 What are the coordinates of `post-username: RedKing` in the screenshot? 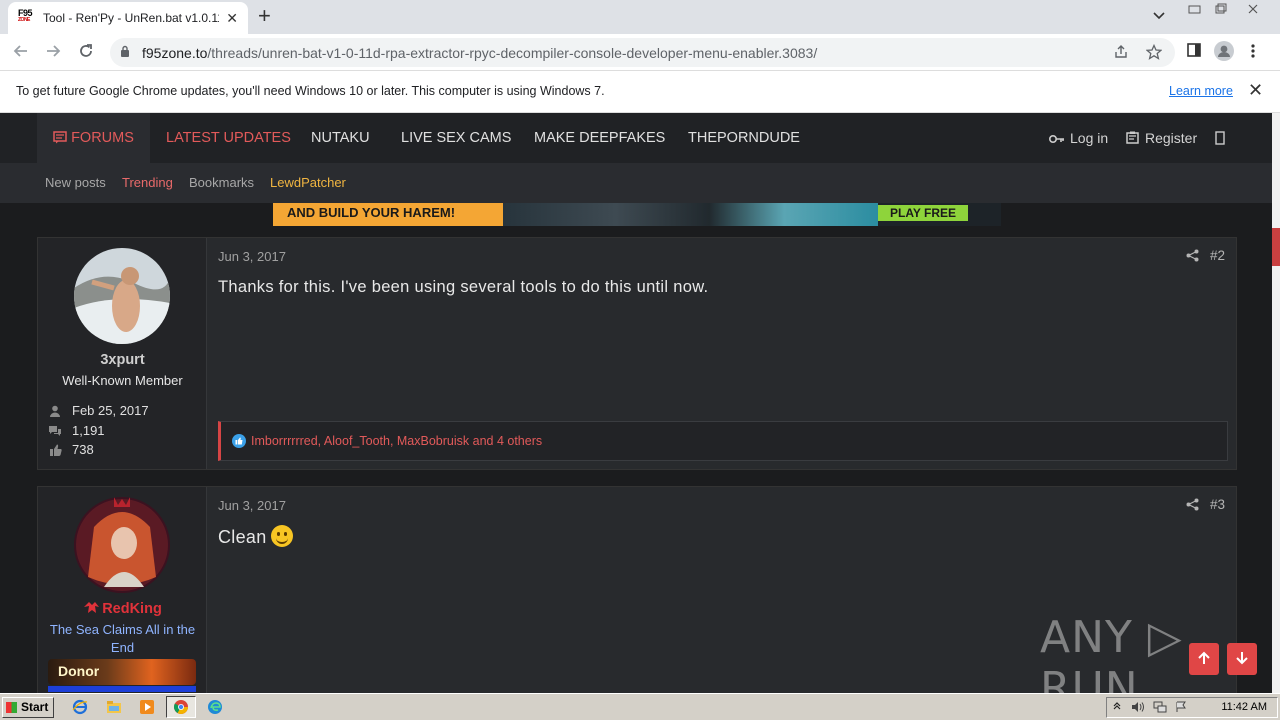 It's located at (122, 609).